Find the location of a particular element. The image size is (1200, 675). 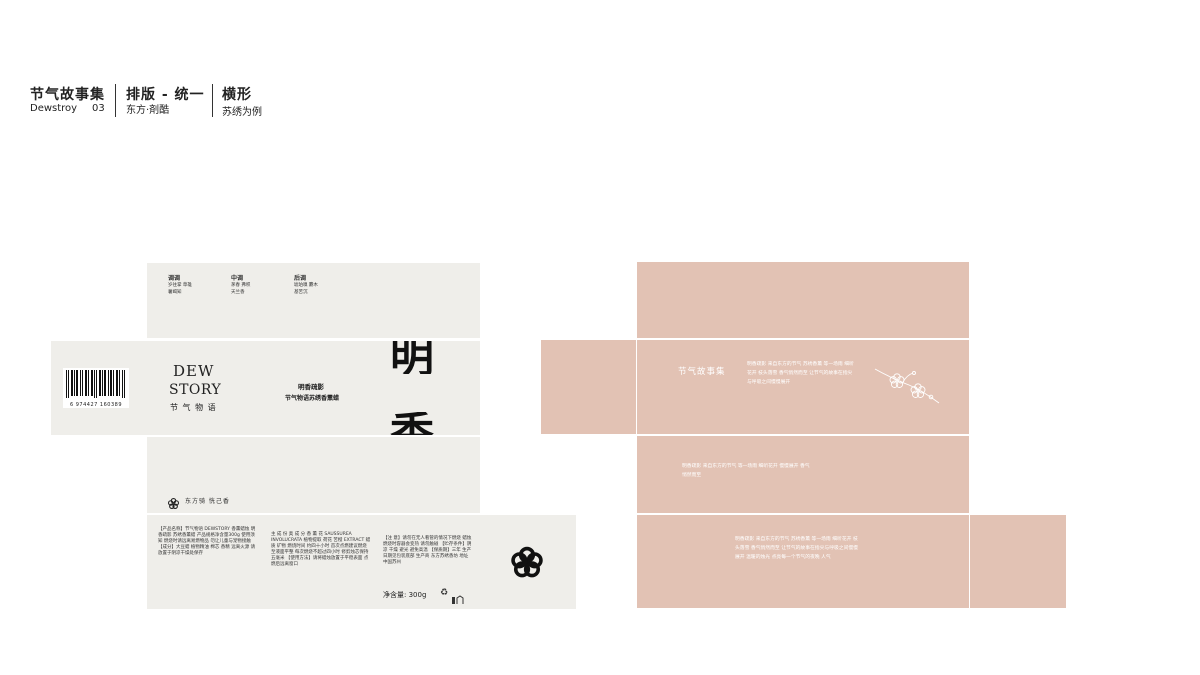

notes-col3-line1: 琥珀嗅 麝木 is located at coordinates (306, 285).